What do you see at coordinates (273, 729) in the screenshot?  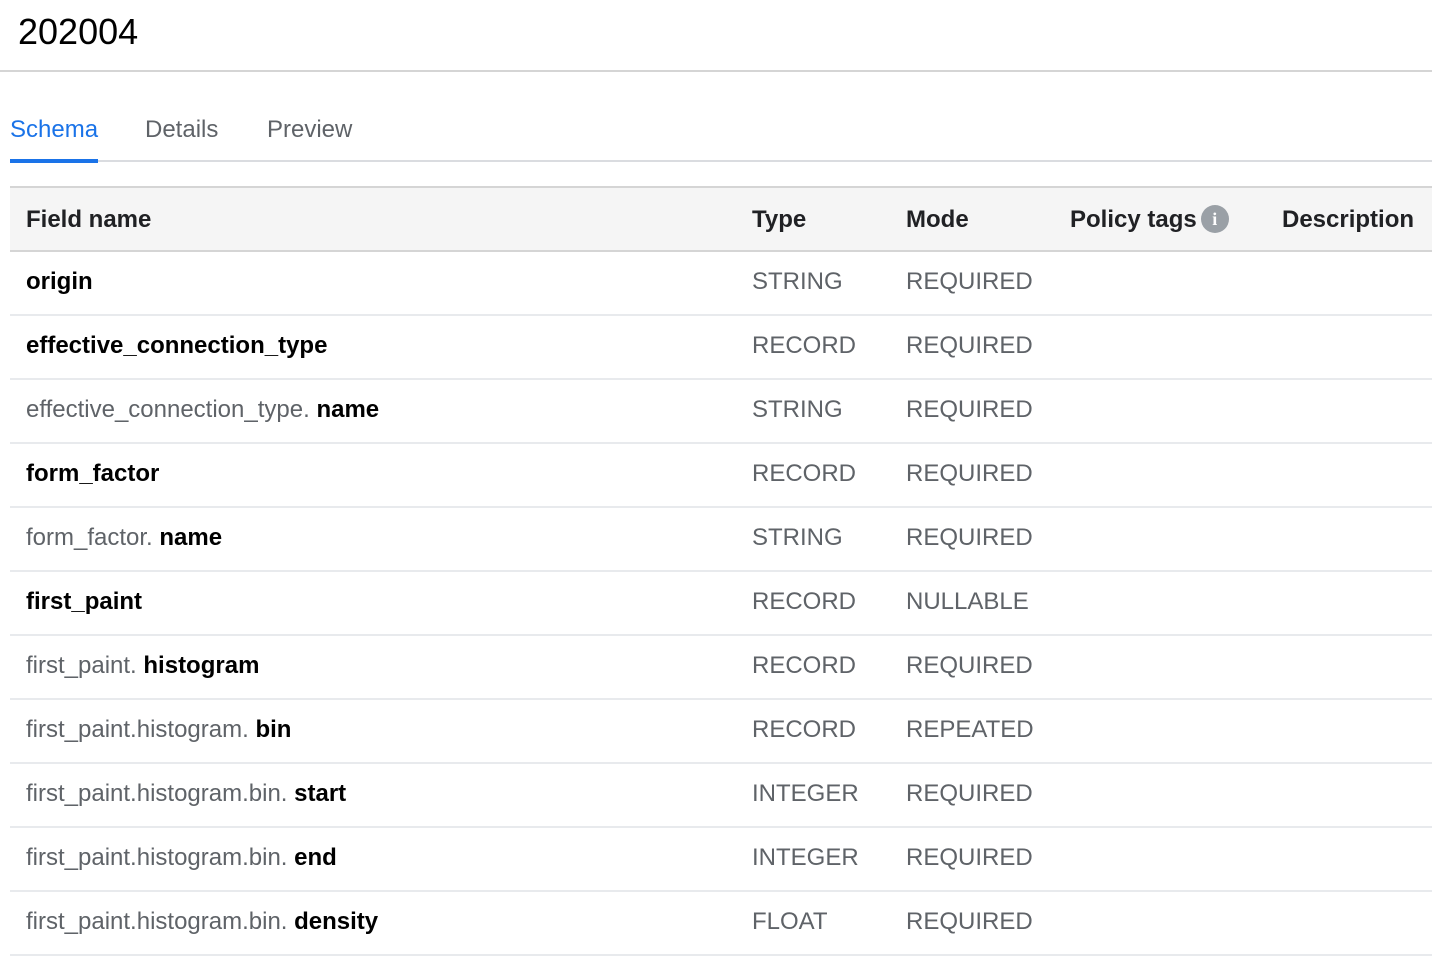 I see `field-name: bin` at bounding box center [273, 729].